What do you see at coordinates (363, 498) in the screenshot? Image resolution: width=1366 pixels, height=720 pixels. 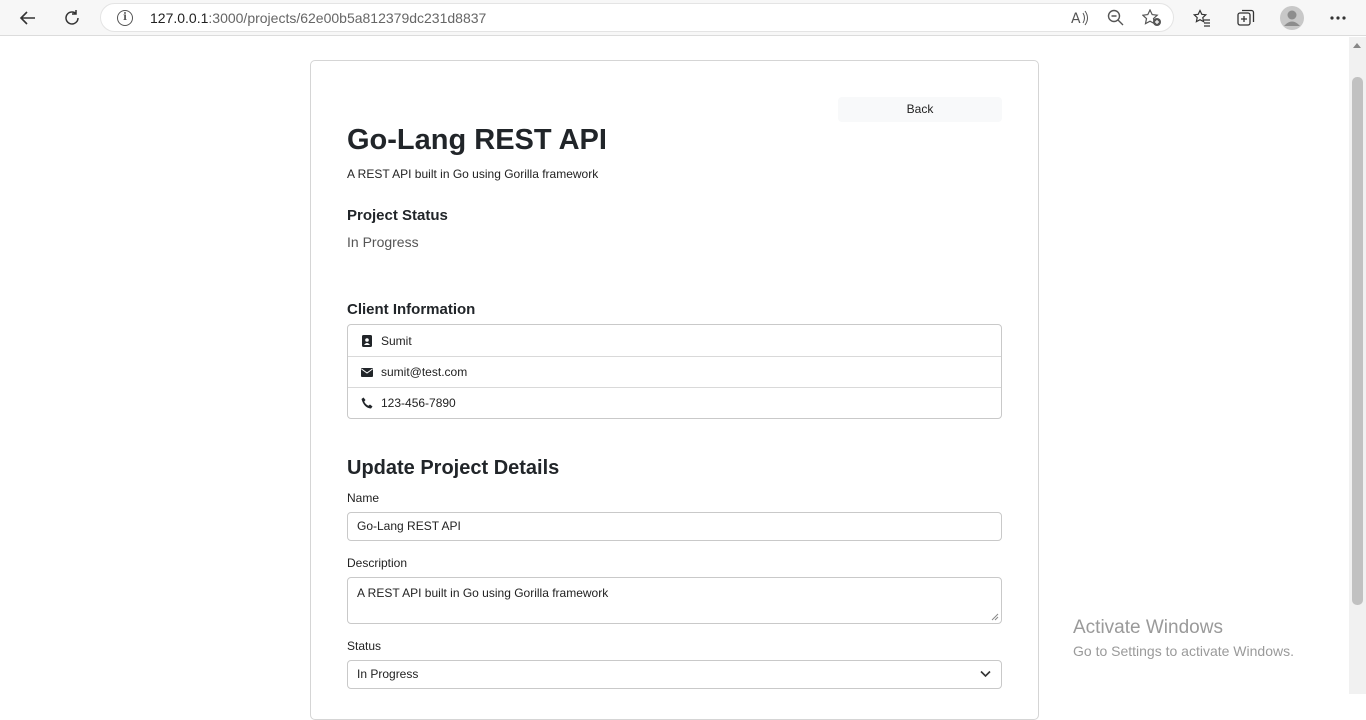 I see `name-label: Name` at bounding box center [363, 498].